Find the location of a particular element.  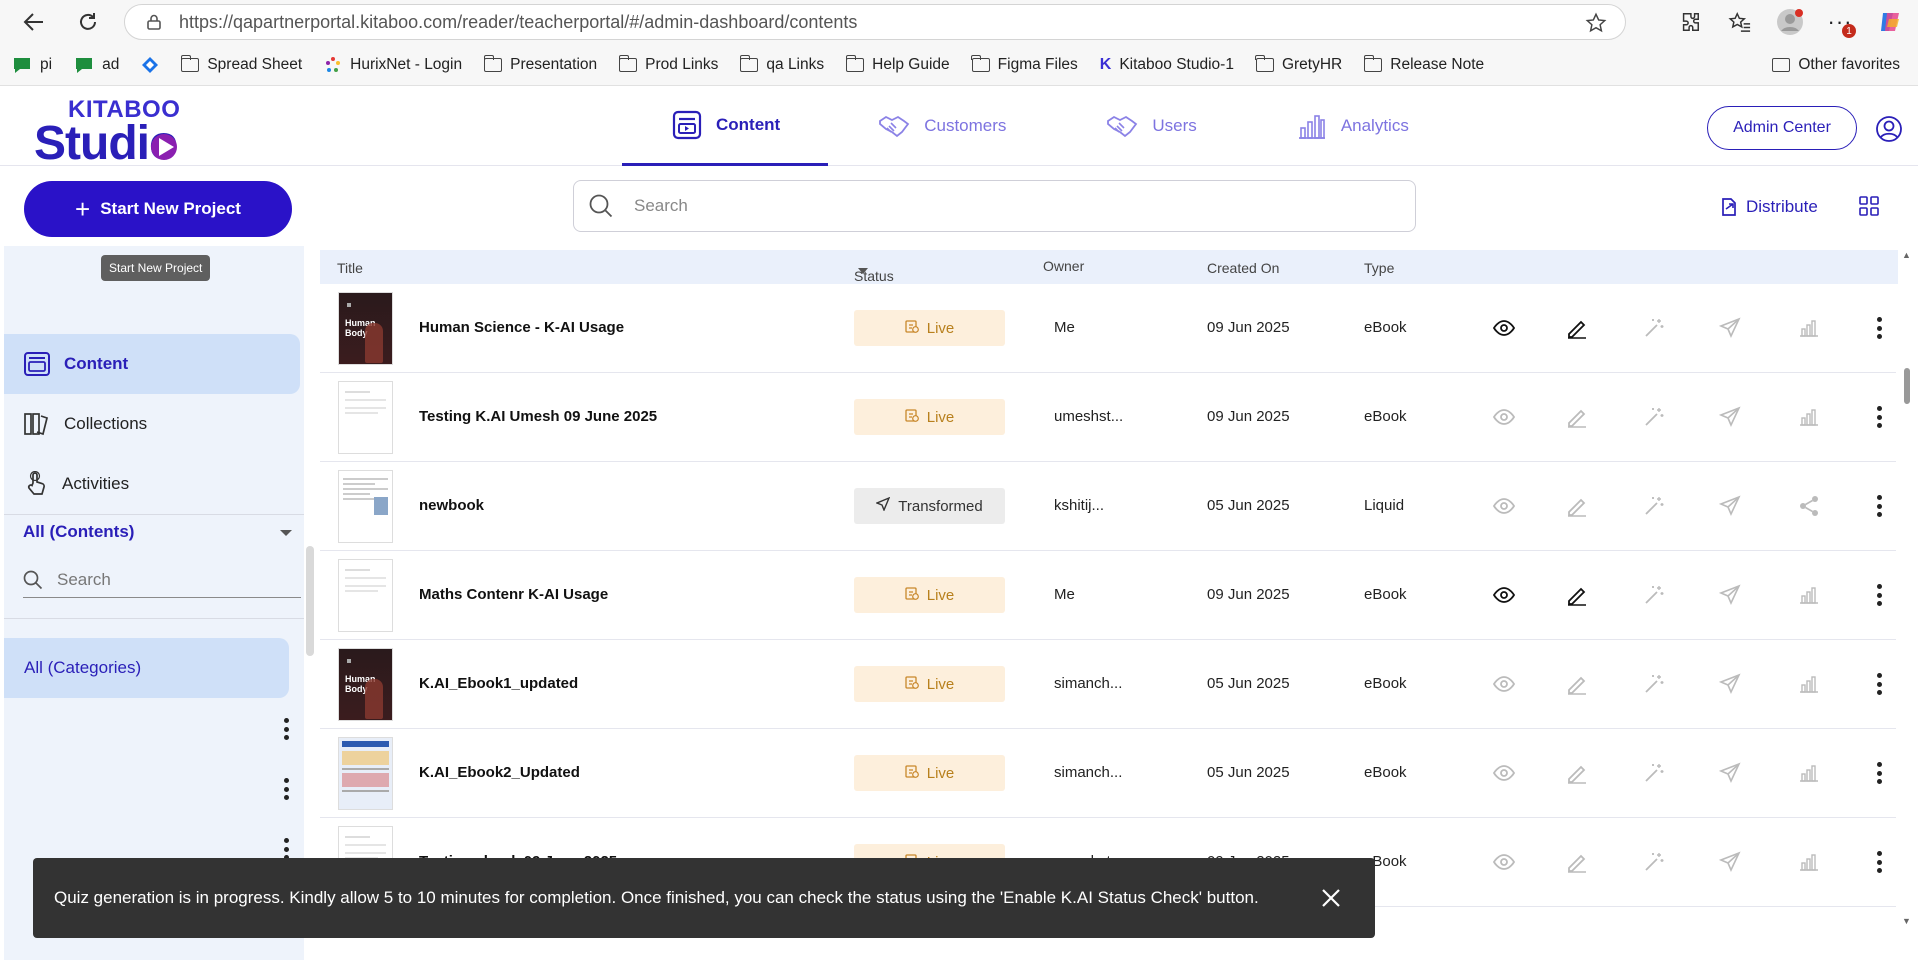

refresh-button is located at coordinates (88, 22).